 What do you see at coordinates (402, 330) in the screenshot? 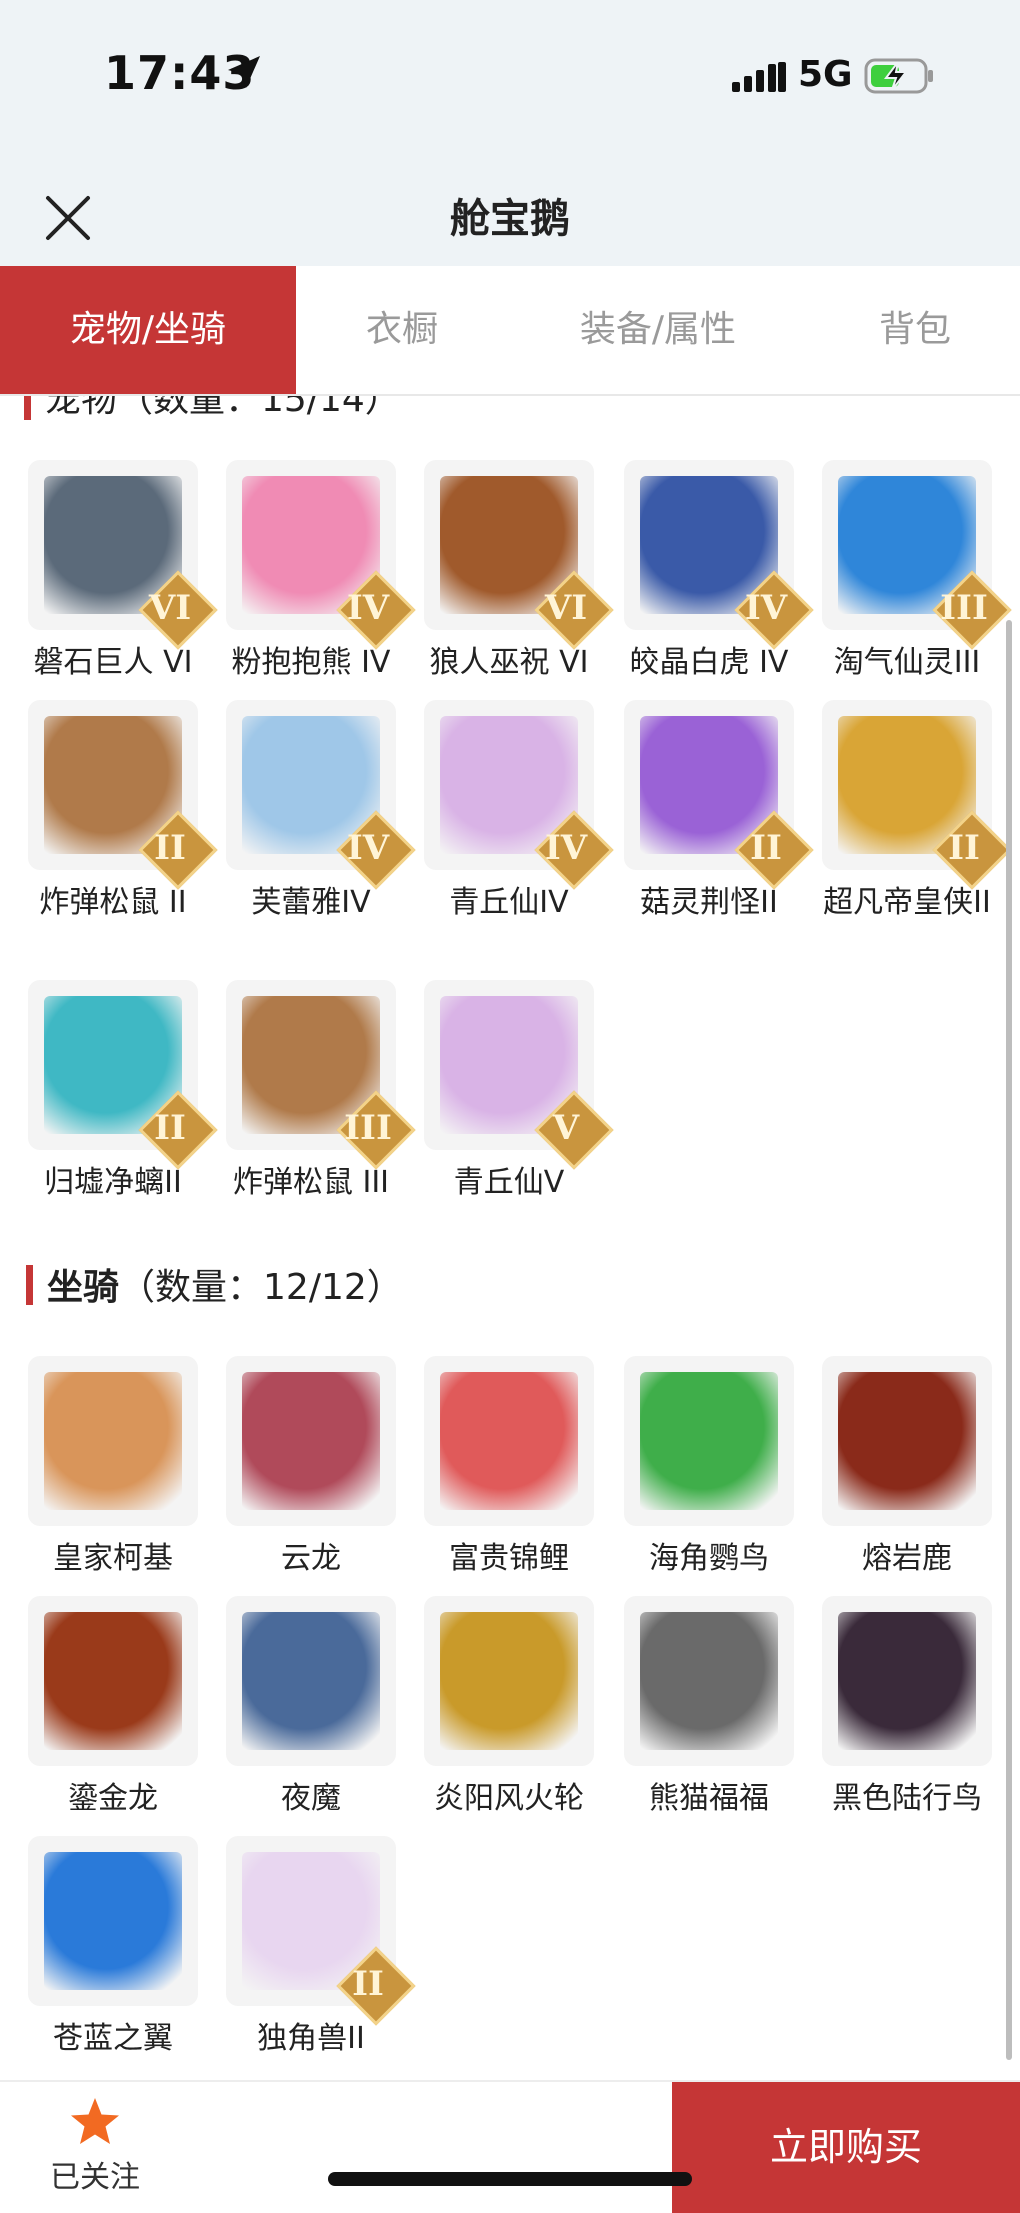
I see `tab-wardrobe: 衣橱` at bounding box center [402, 330].